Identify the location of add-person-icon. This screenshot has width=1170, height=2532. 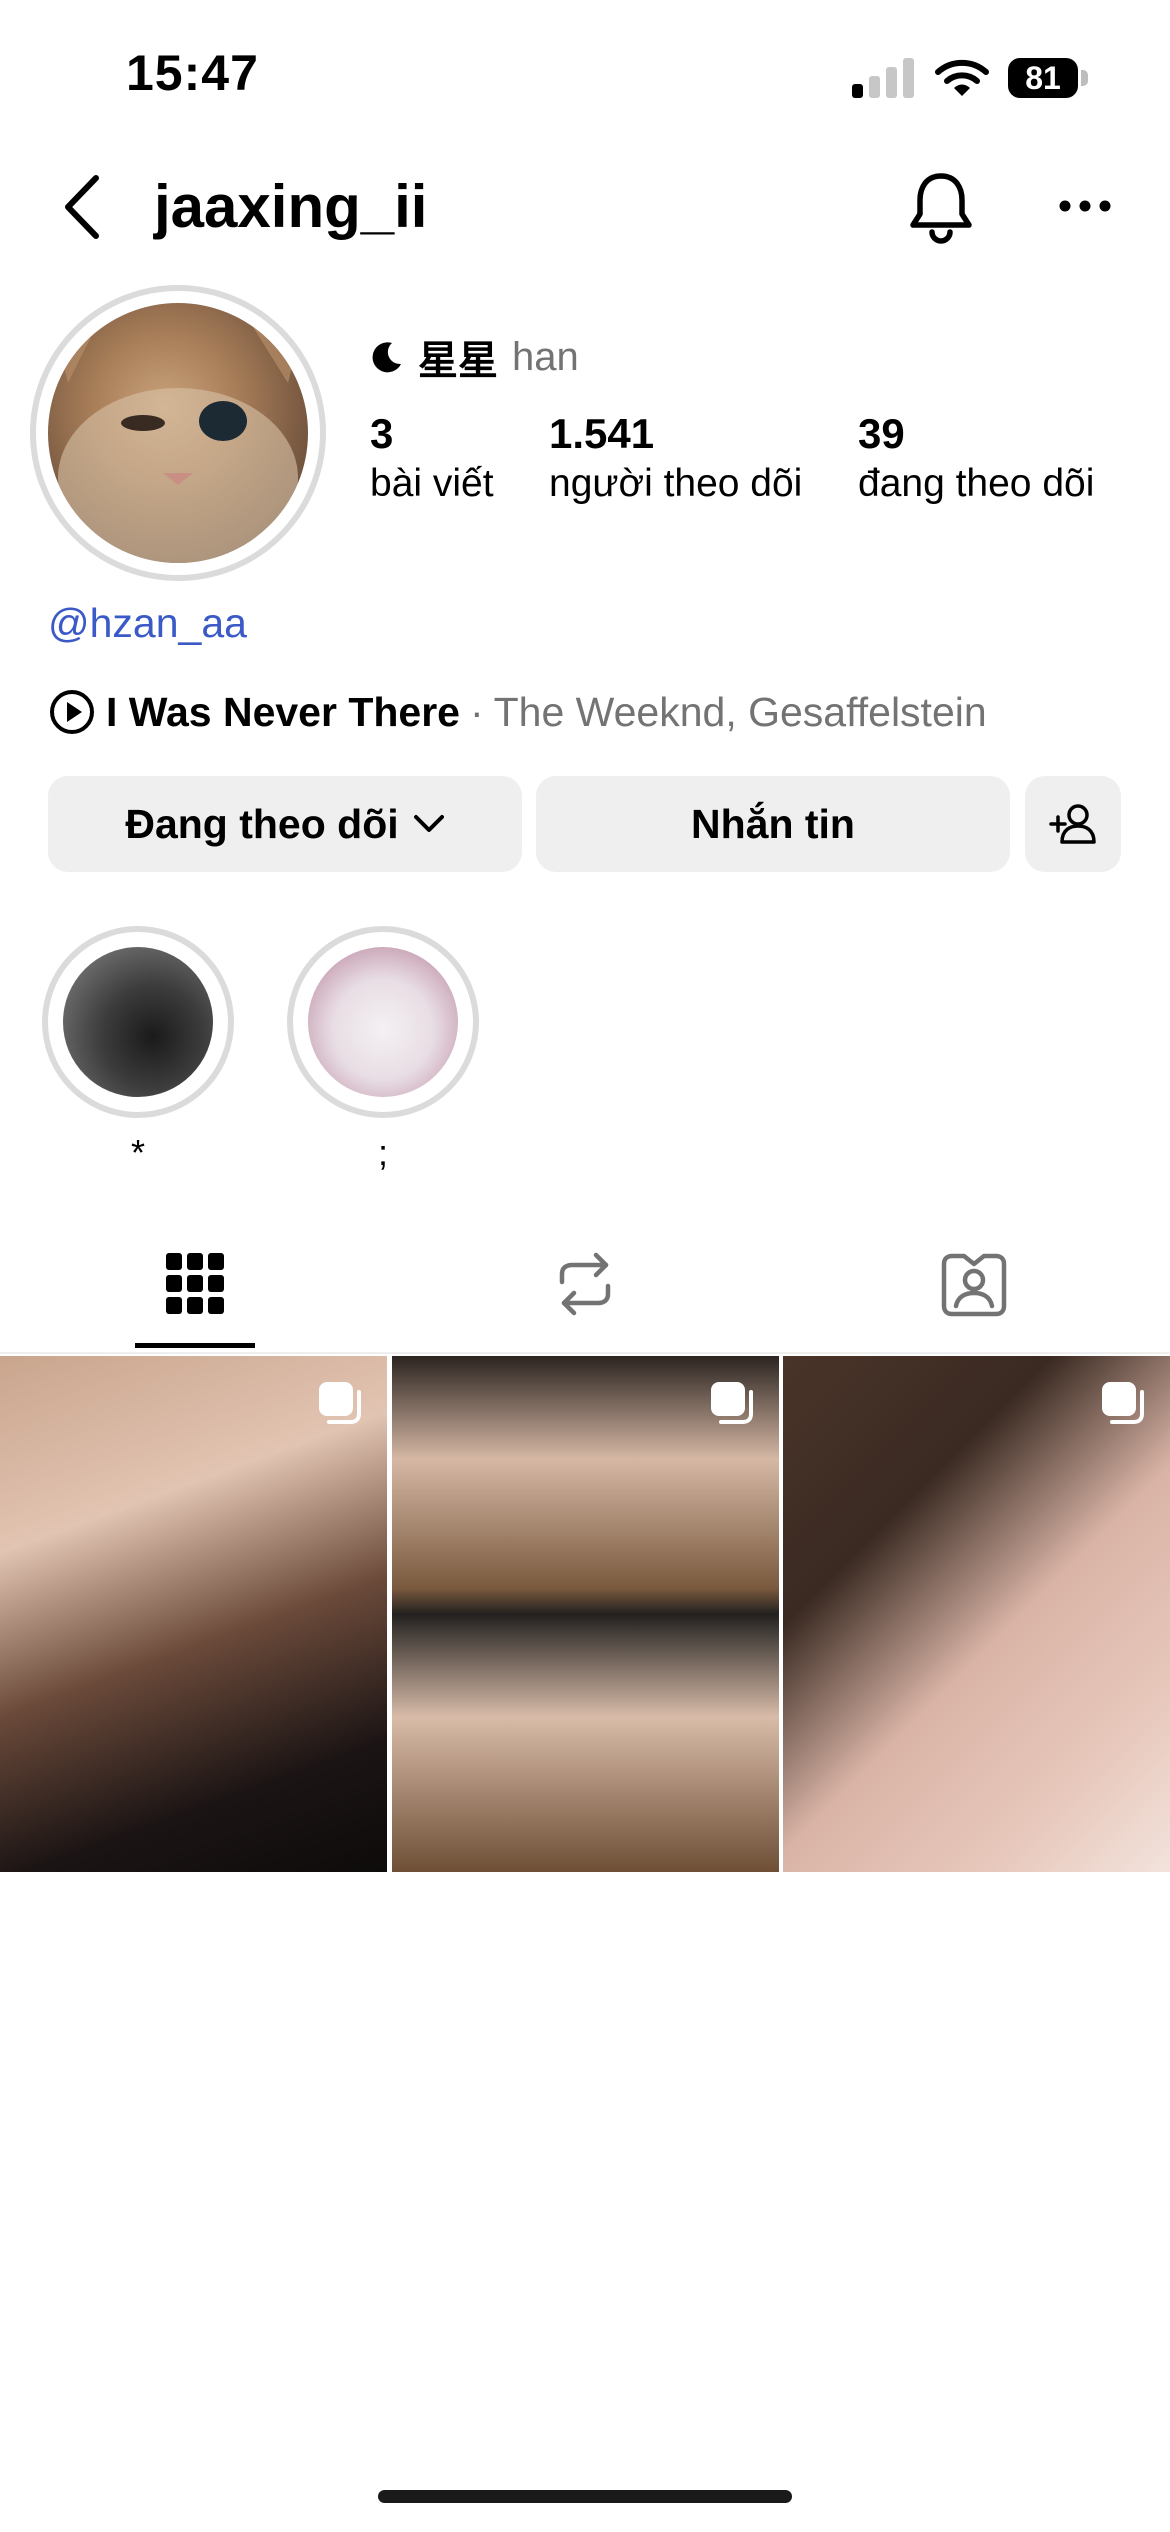
(1072, 824).